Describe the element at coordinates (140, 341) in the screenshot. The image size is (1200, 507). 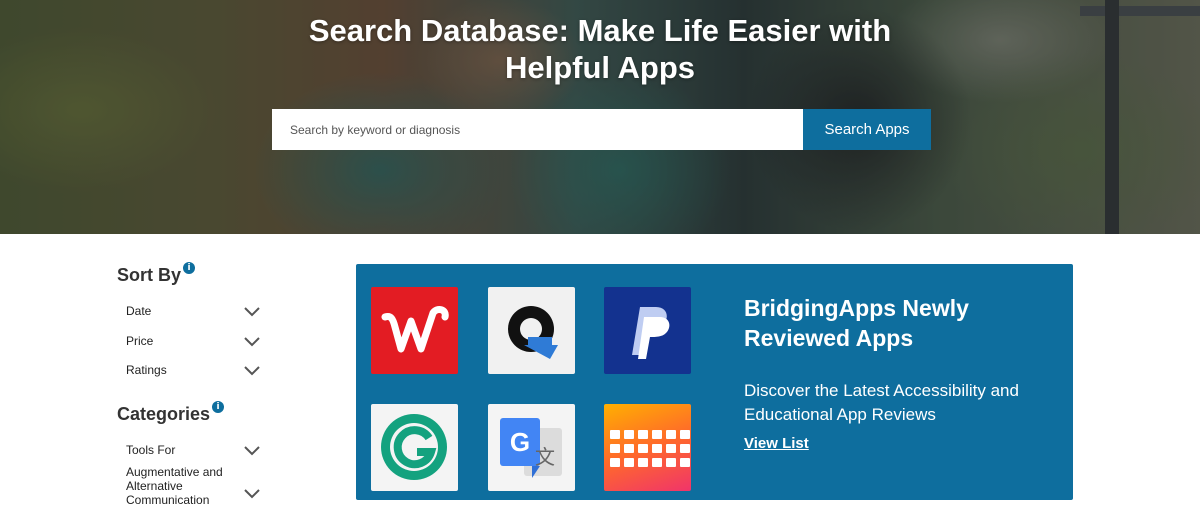
I see `sort-option-label: Price` at that location.